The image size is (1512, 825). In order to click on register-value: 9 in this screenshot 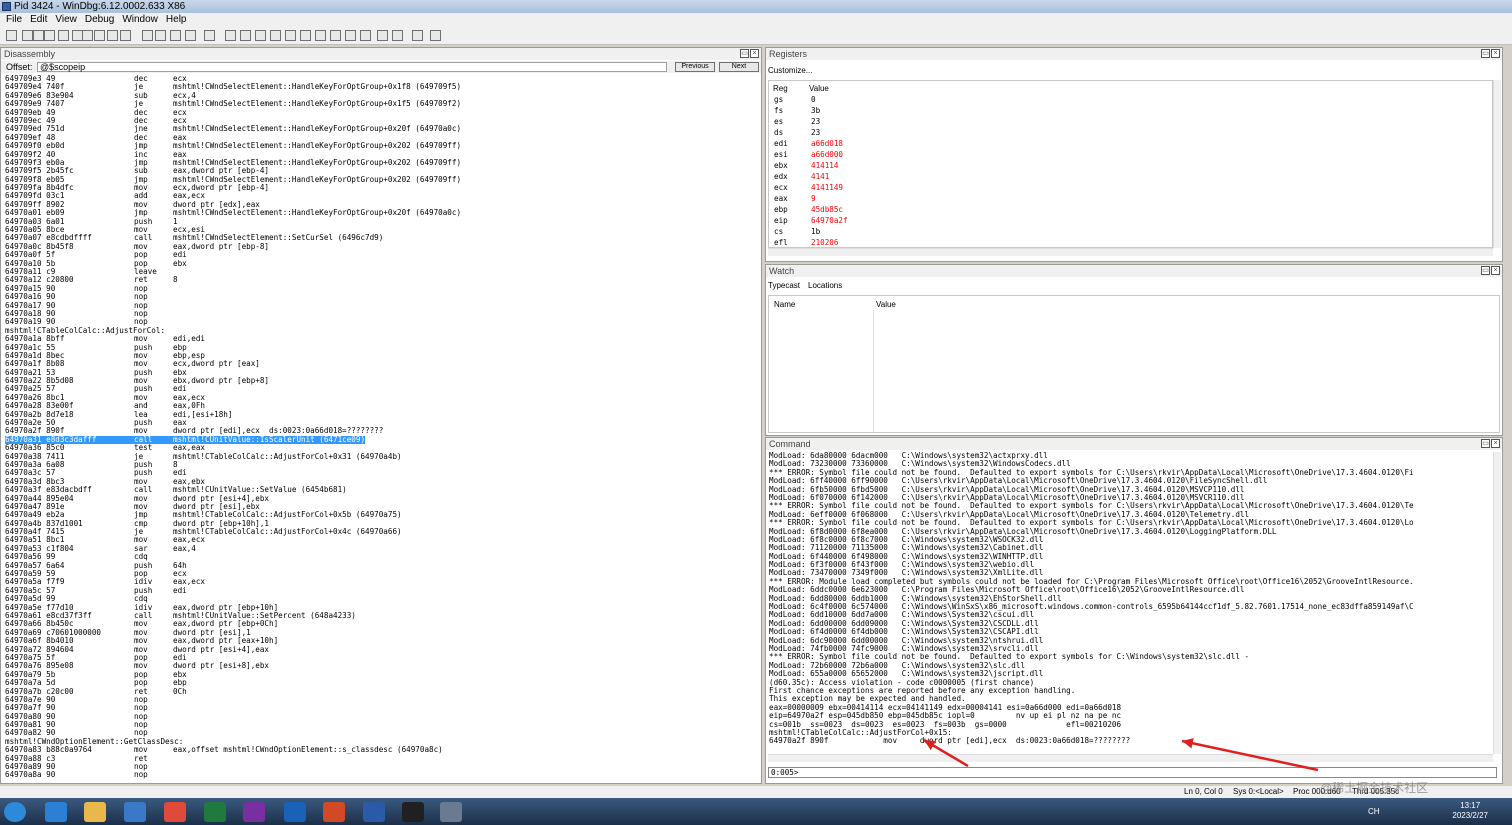, I will do `click(813, 198)`.